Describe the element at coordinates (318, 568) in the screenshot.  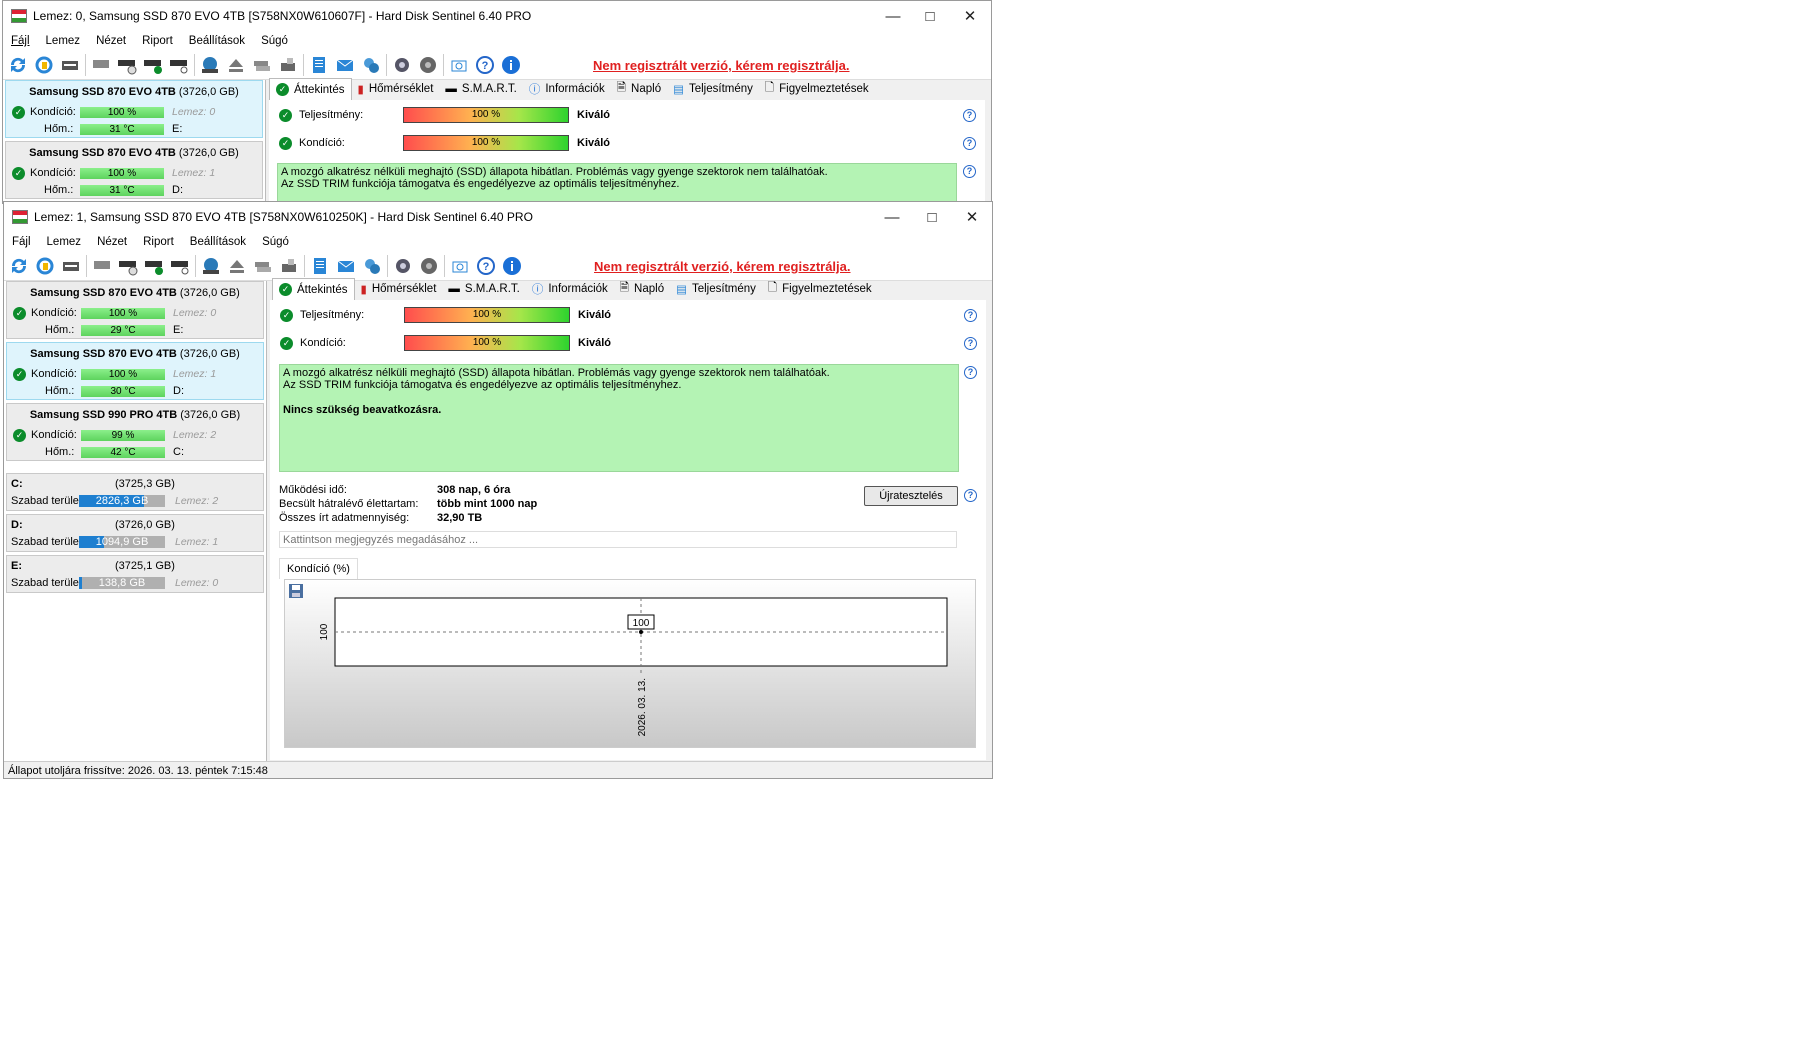
I see `chart-tab: Kondíció (%)` at that location.